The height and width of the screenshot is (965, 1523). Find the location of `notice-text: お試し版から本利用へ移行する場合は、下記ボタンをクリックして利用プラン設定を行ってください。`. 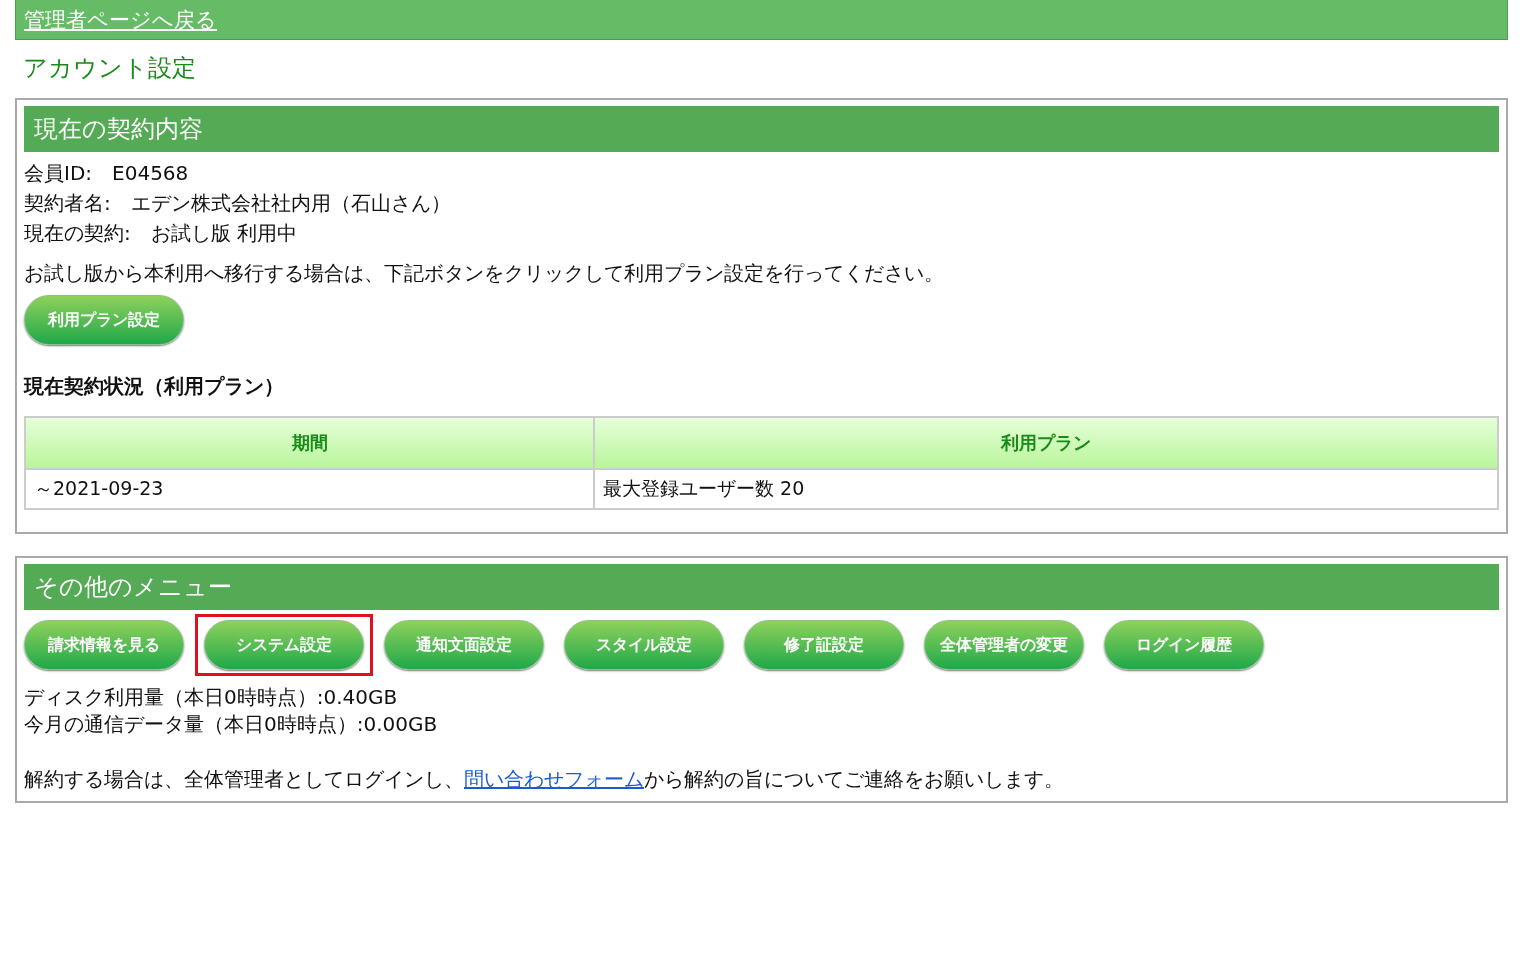

notice-text: お試し版から本利用へ移行する場合は、下記ボタンをクリックして利用プラン設定を行ってください。 is located at coordinates (484, 273).